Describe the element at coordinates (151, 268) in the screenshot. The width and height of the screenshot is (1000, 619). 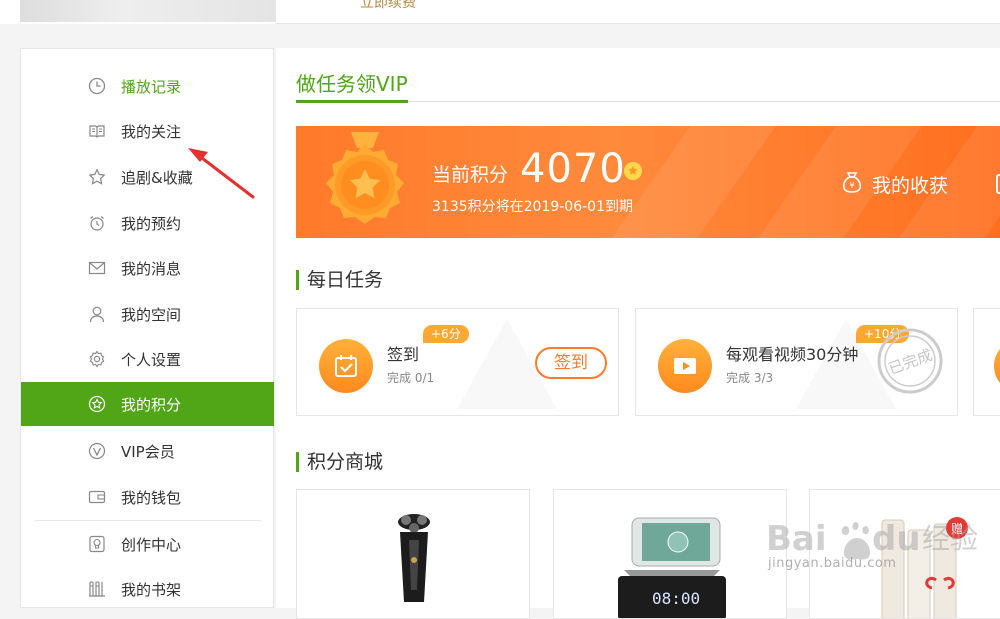
I see `sidebar-item-label: 我的消息` at that location.